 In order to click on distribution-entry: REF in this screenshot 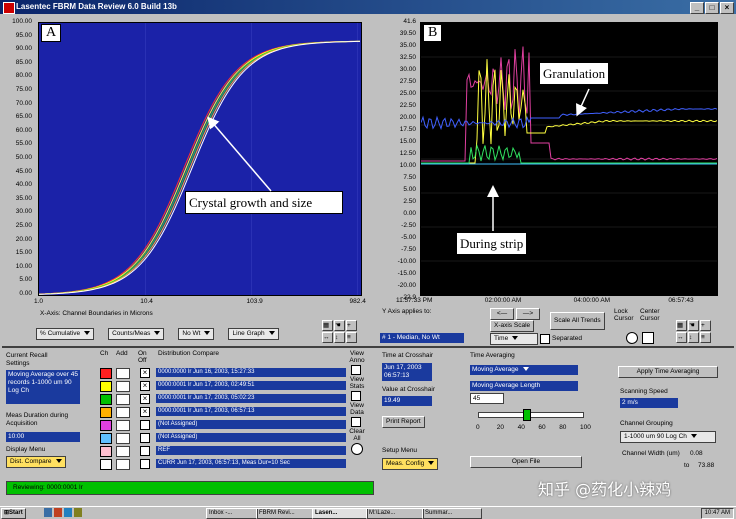, I will do `click(251, 450)`.